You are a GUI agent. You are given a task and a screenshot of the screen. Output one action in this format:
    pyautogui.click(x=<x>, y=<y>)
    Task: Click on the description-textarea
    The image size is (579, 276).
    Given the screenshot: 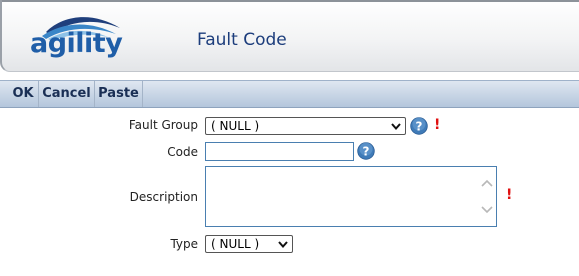 What is the action you would take?
    pyautogui.click(x=351, y=196)
    